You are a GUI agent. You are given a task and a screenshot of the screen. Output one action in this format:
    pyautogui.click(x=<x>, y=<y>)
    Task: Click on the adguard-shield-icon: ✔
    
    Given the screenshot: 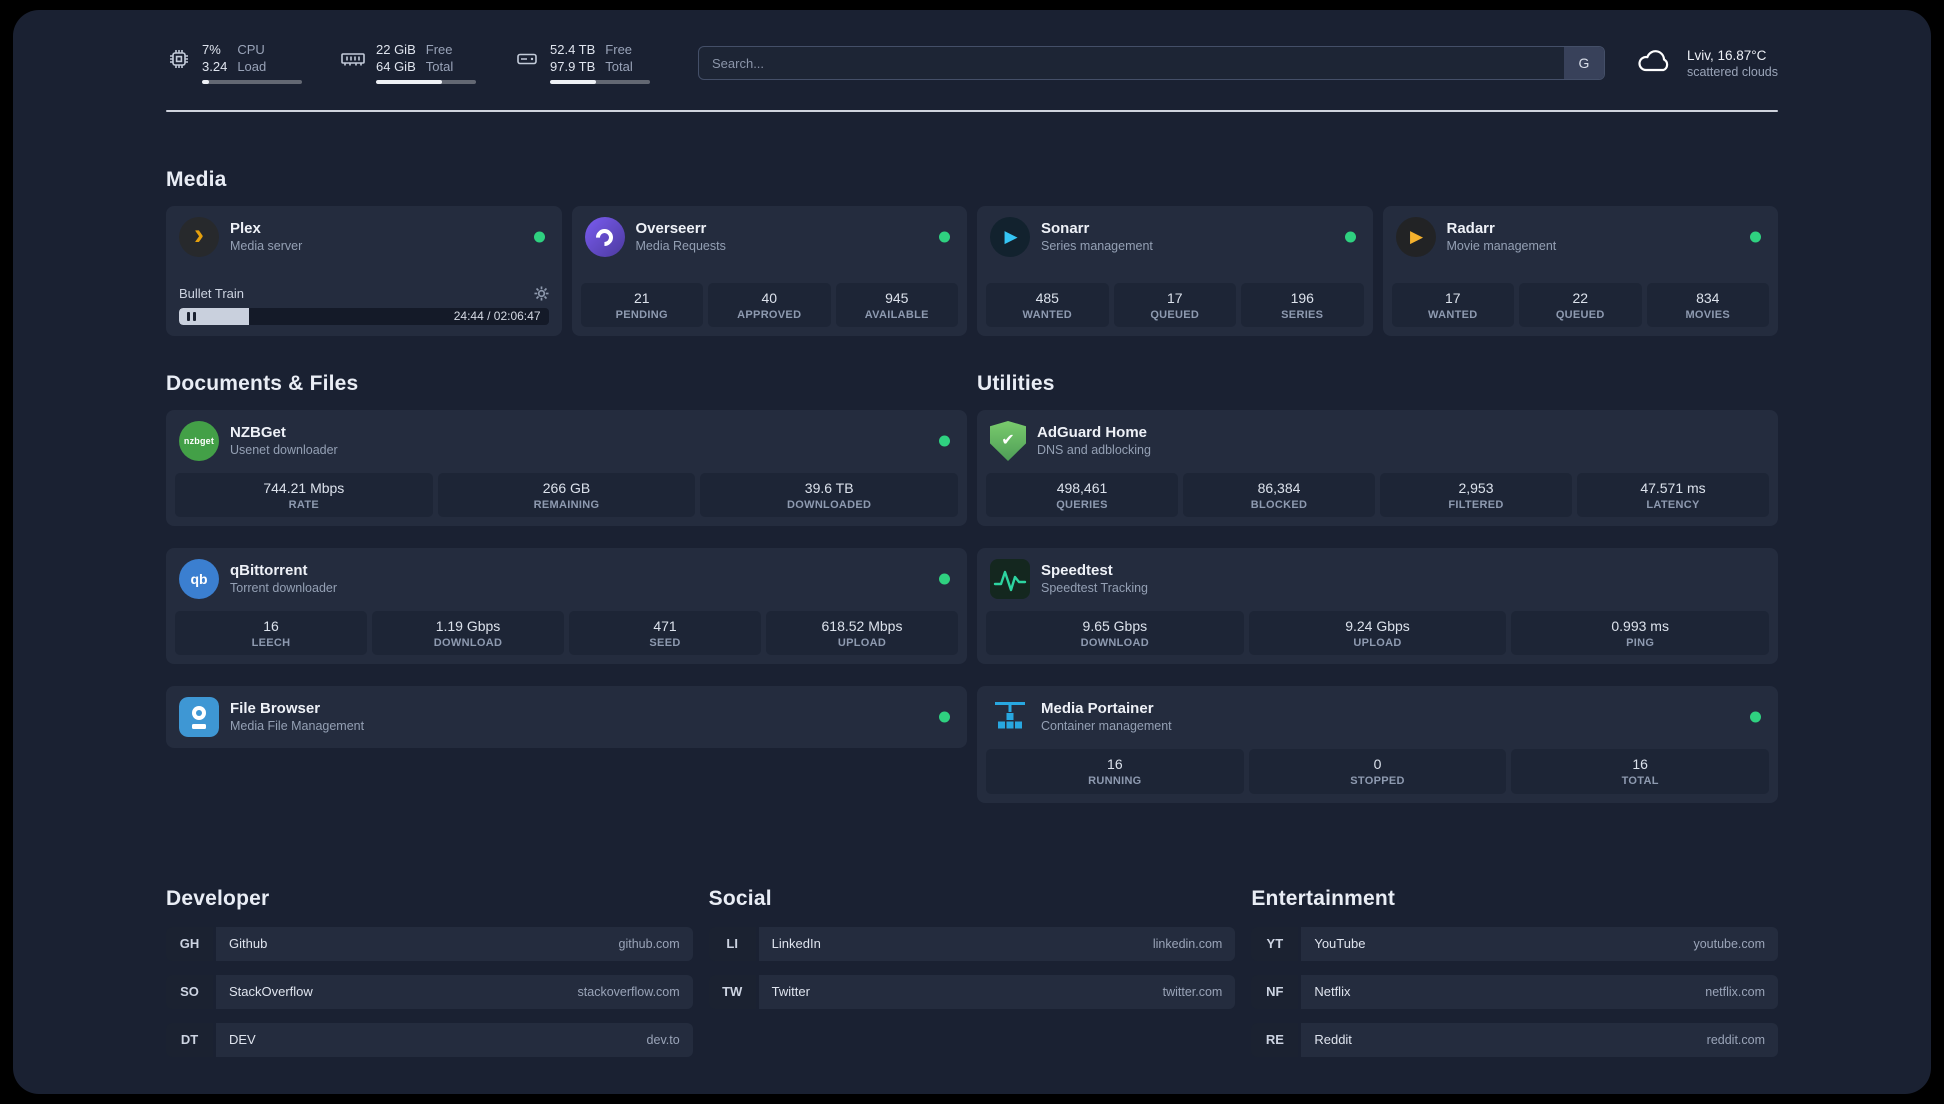 What is the action you would take?
    pyautogui.click(x=1008, y=441)
    